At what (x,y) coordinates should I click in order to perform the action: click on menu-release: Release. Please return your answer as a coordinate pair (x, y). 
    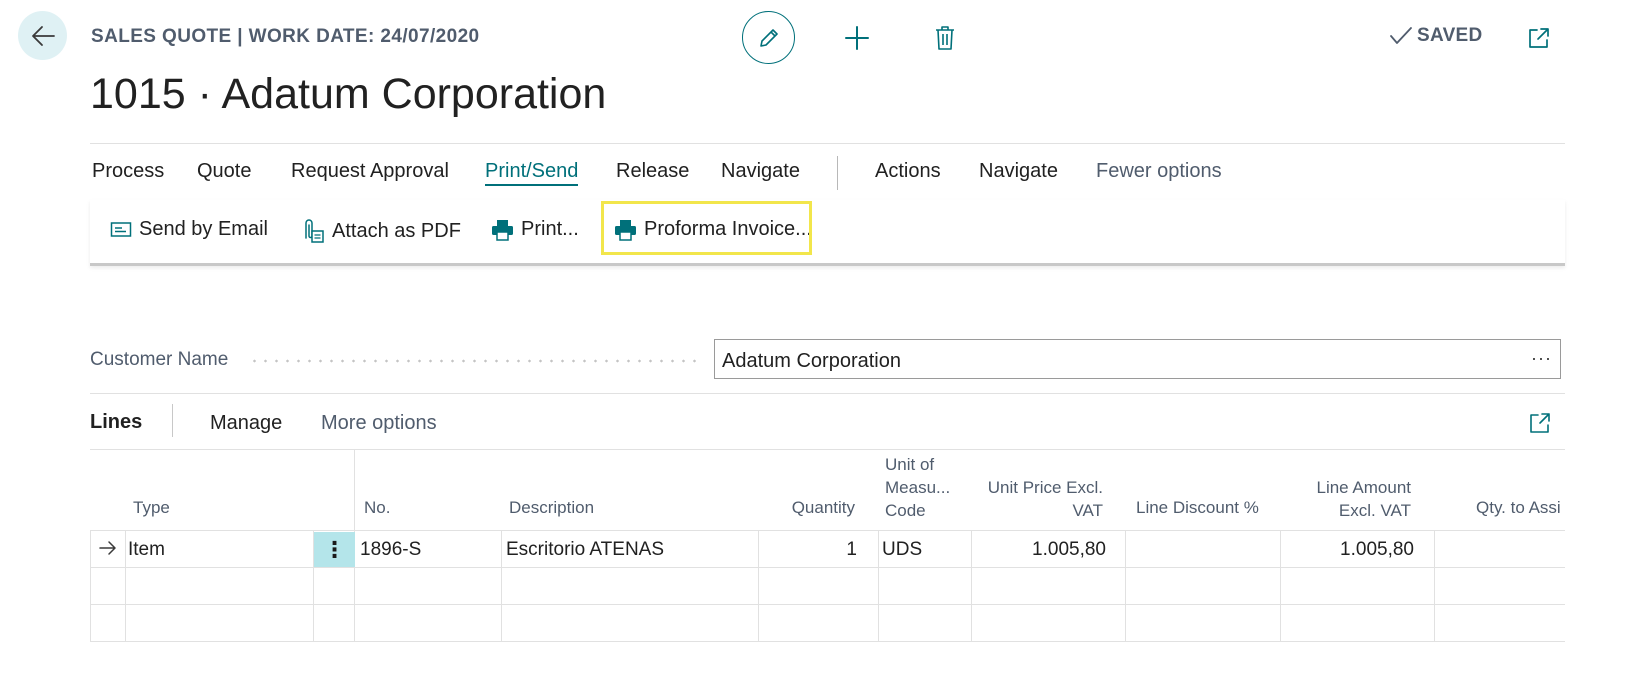
    Looking at the image, I should click on (652, 171).